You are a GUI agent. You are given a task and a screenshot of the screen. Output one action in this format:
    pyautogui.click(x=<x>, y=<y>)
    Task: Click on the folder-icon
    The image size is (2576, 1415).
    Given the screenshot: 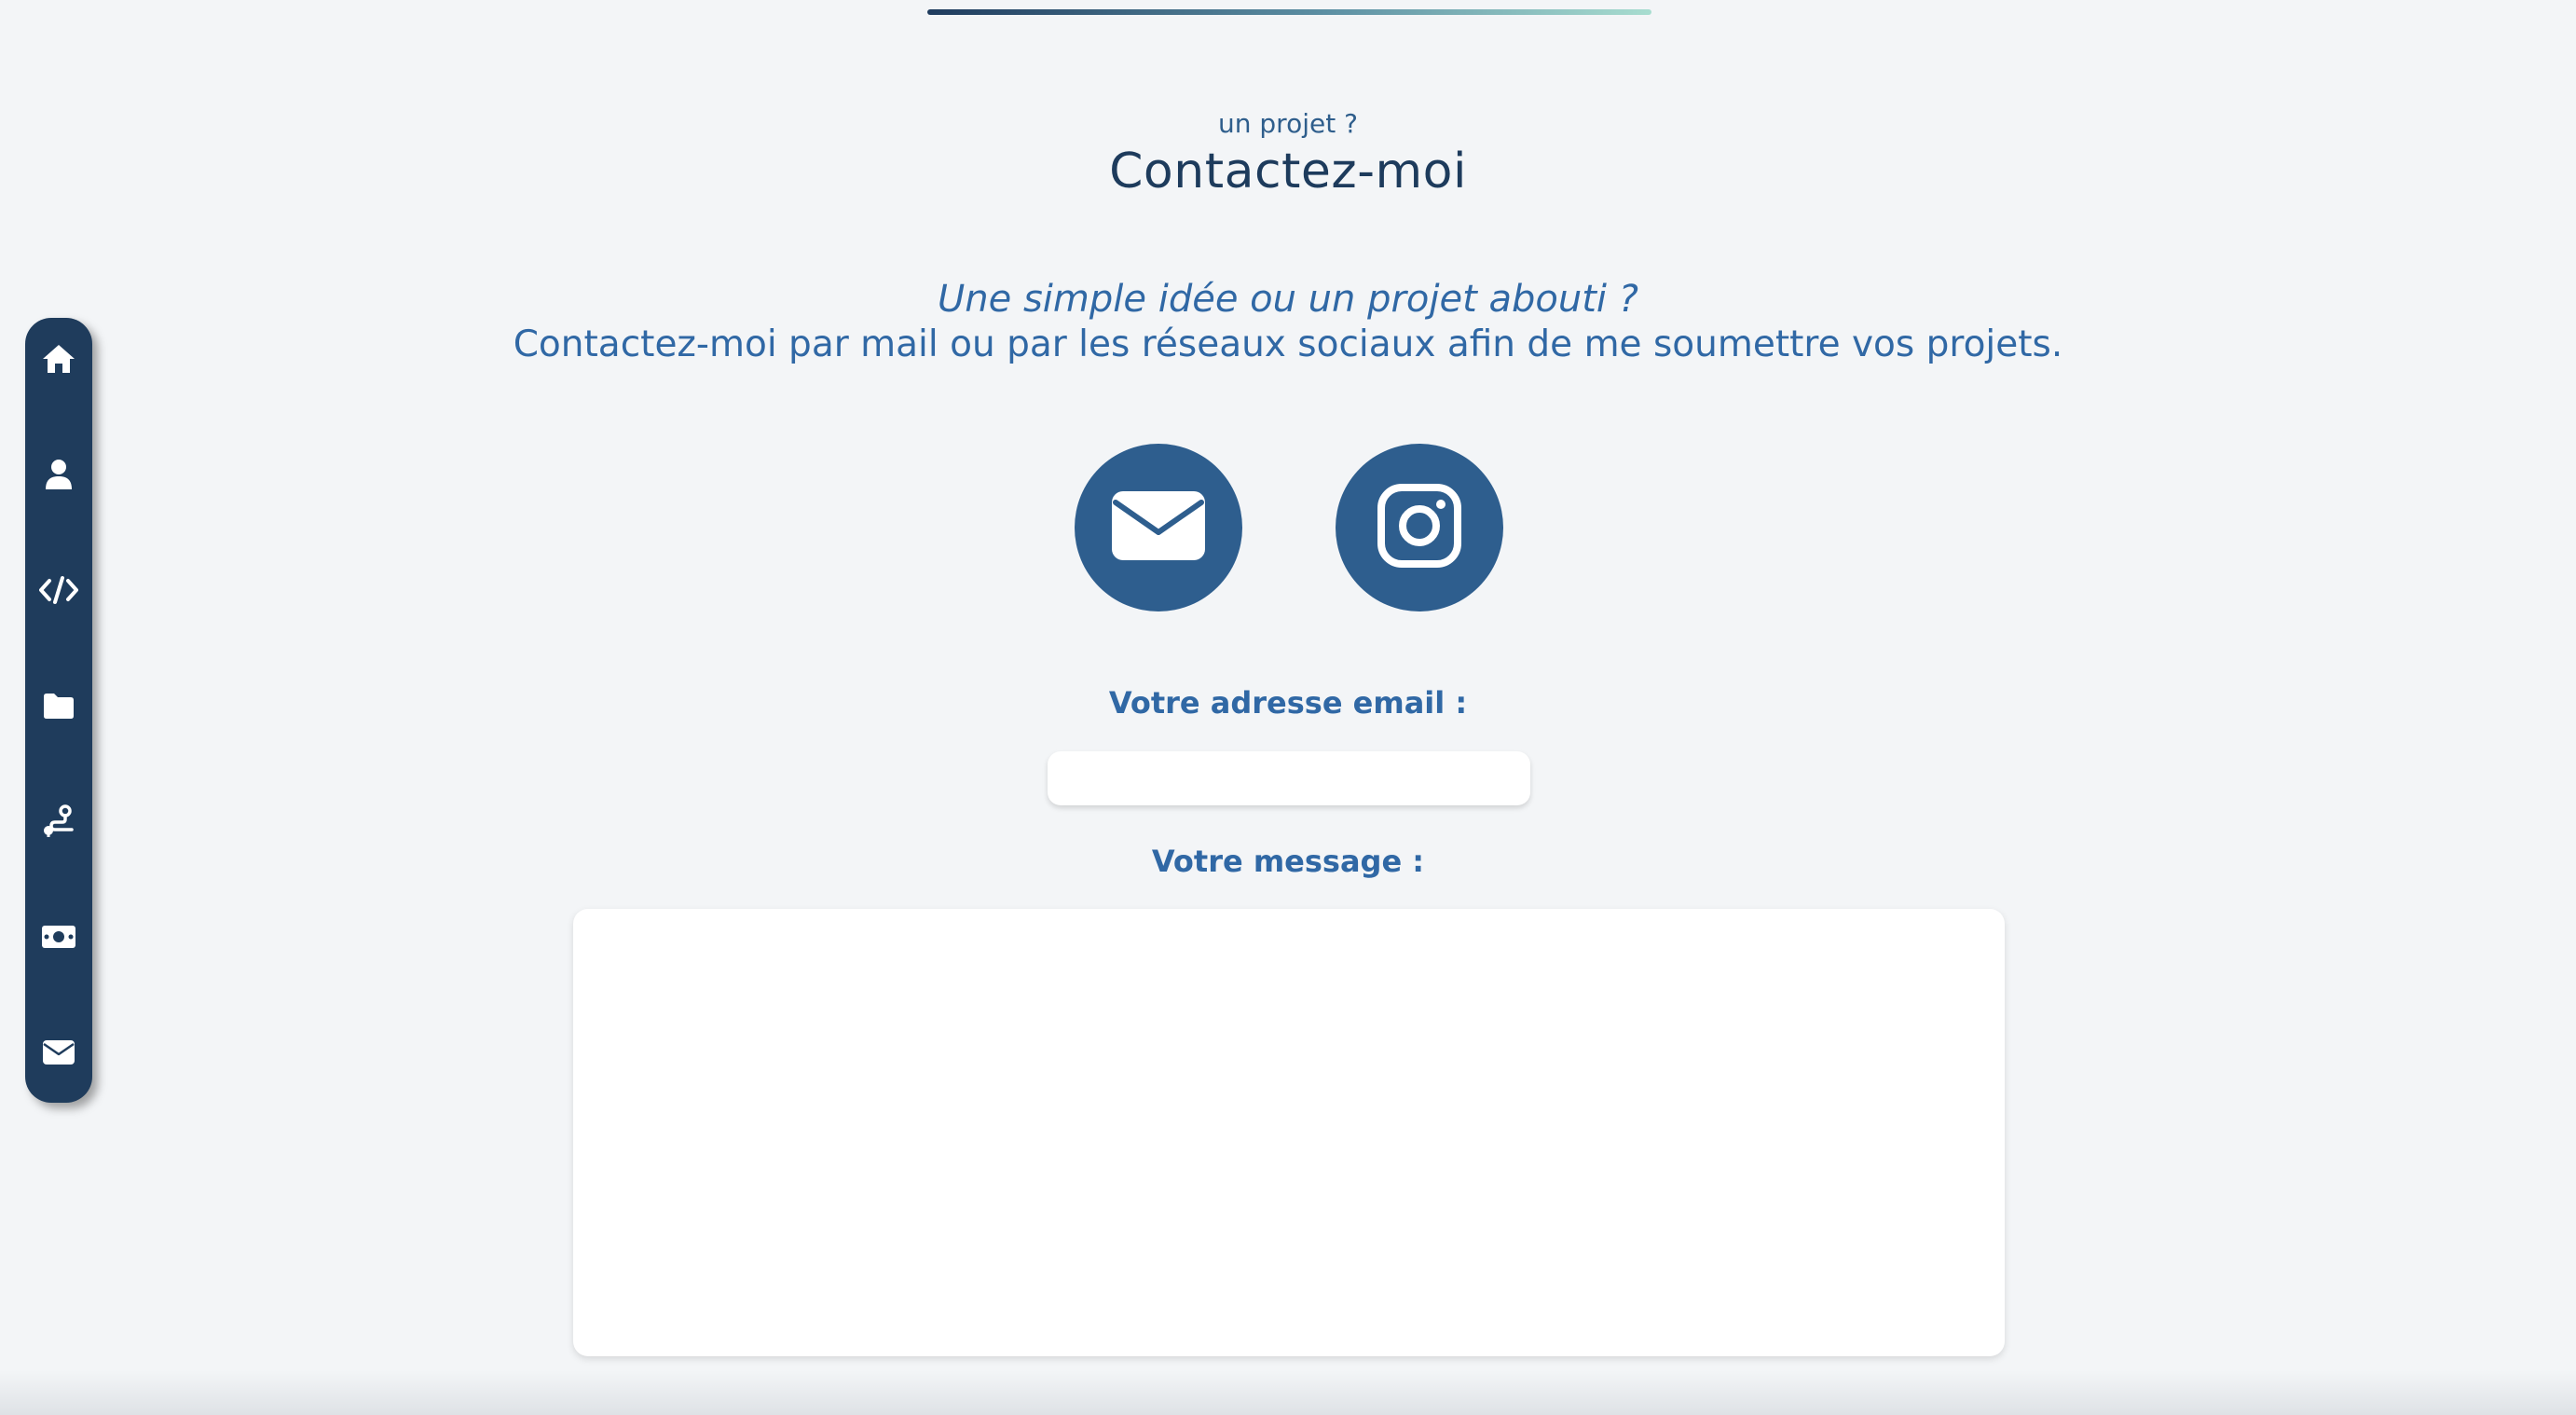 What is the action you would take?
    pyautogui.click(x=58, y=706)
    